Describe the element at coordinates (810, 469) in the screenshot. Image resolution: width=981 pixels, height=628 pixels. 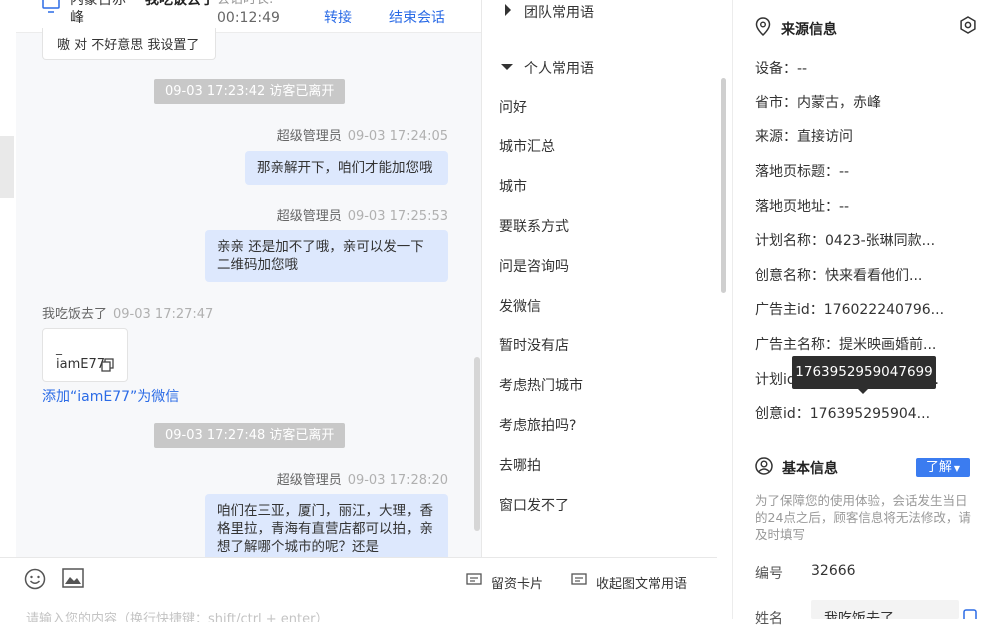
I see `basic-info-title: 基本信息` at that location.